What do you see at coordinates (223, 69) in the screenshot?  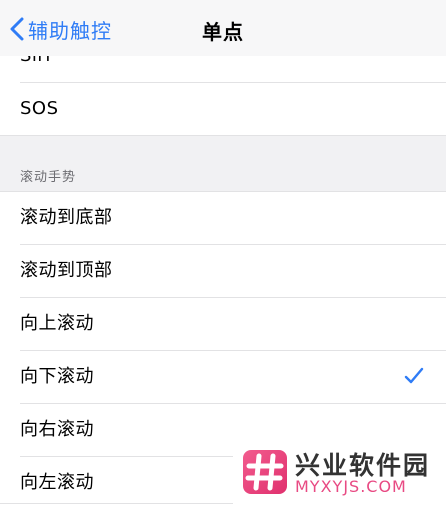 I see `list-item-siri: Siri` at bounding box center [223, 69].